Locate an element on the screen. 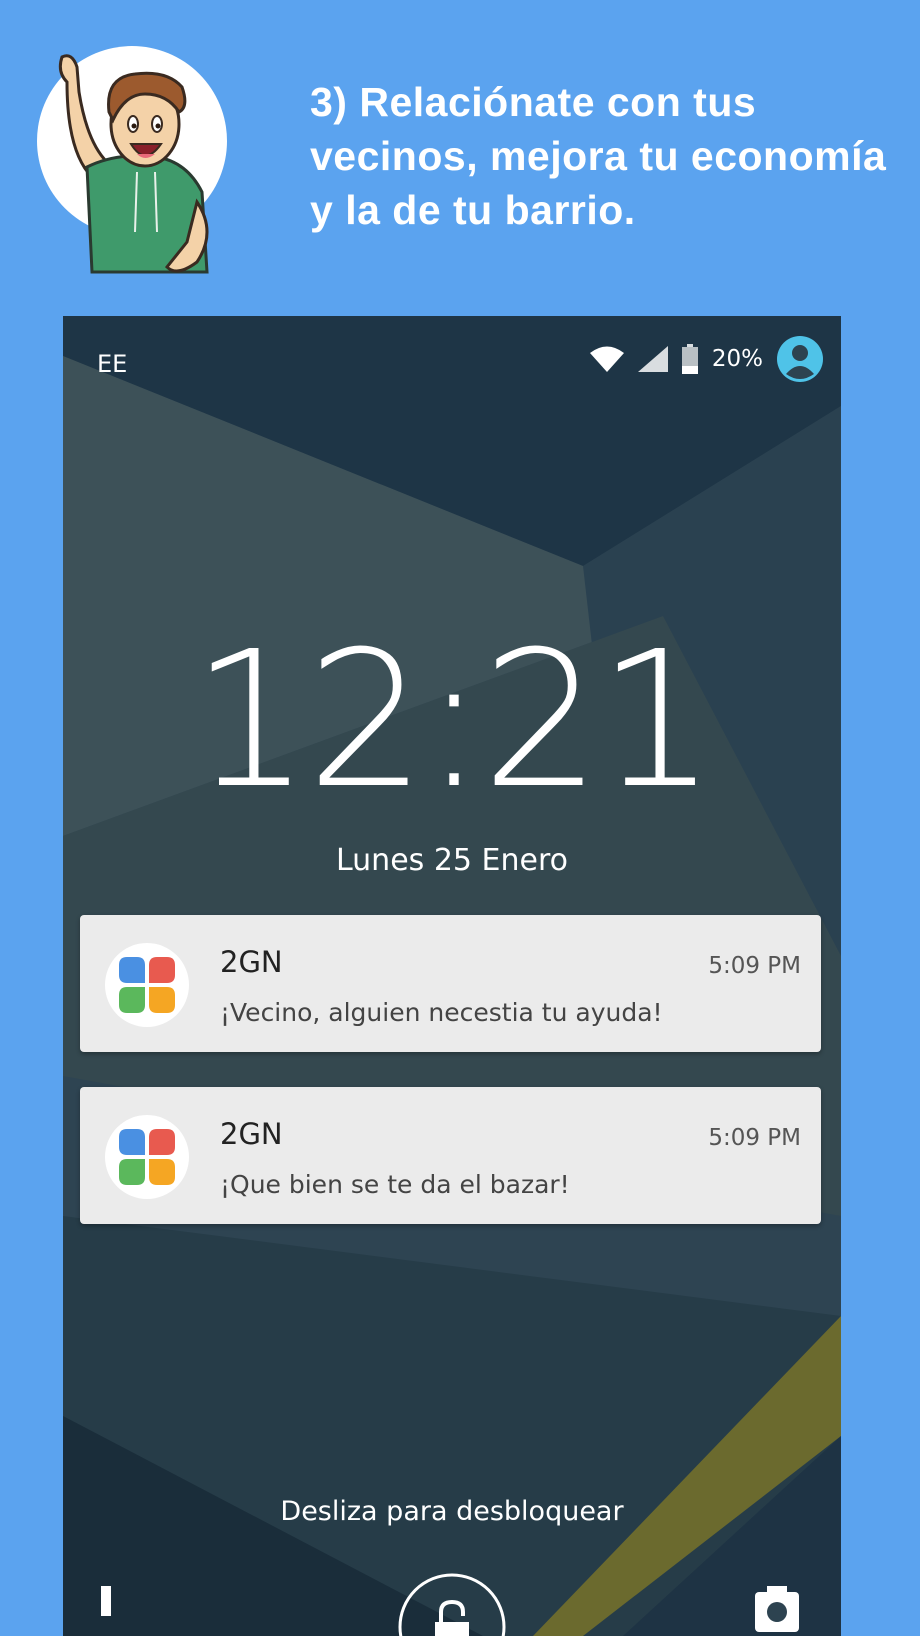 This screenshot has width=920, height=1636. notification-card: 2GN 5:09 PM ¡Que bien se te da el bazar! is located at coordinates (450, 1155).